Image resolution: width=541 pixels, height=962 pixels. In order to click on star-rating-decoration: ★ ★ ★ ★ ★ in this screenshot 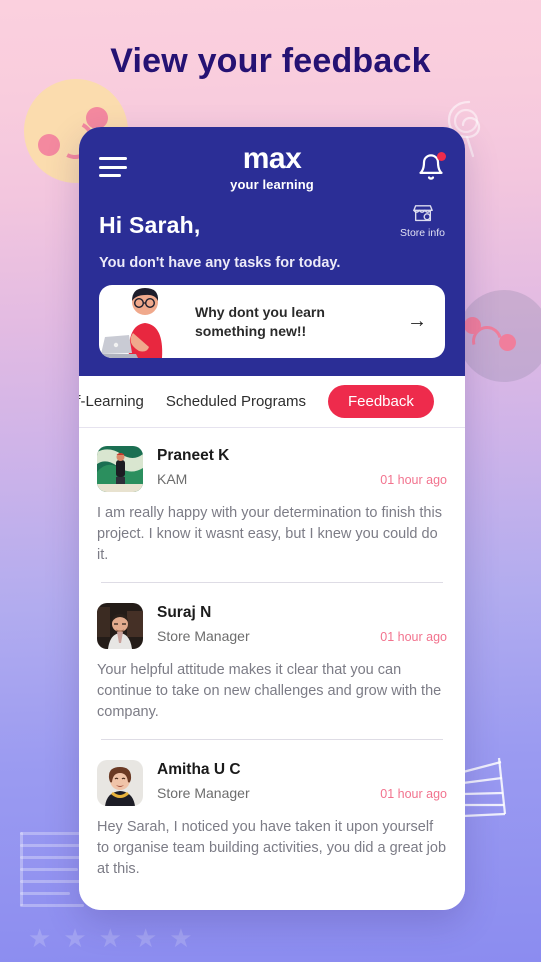, I will do `click(110, 938)`.